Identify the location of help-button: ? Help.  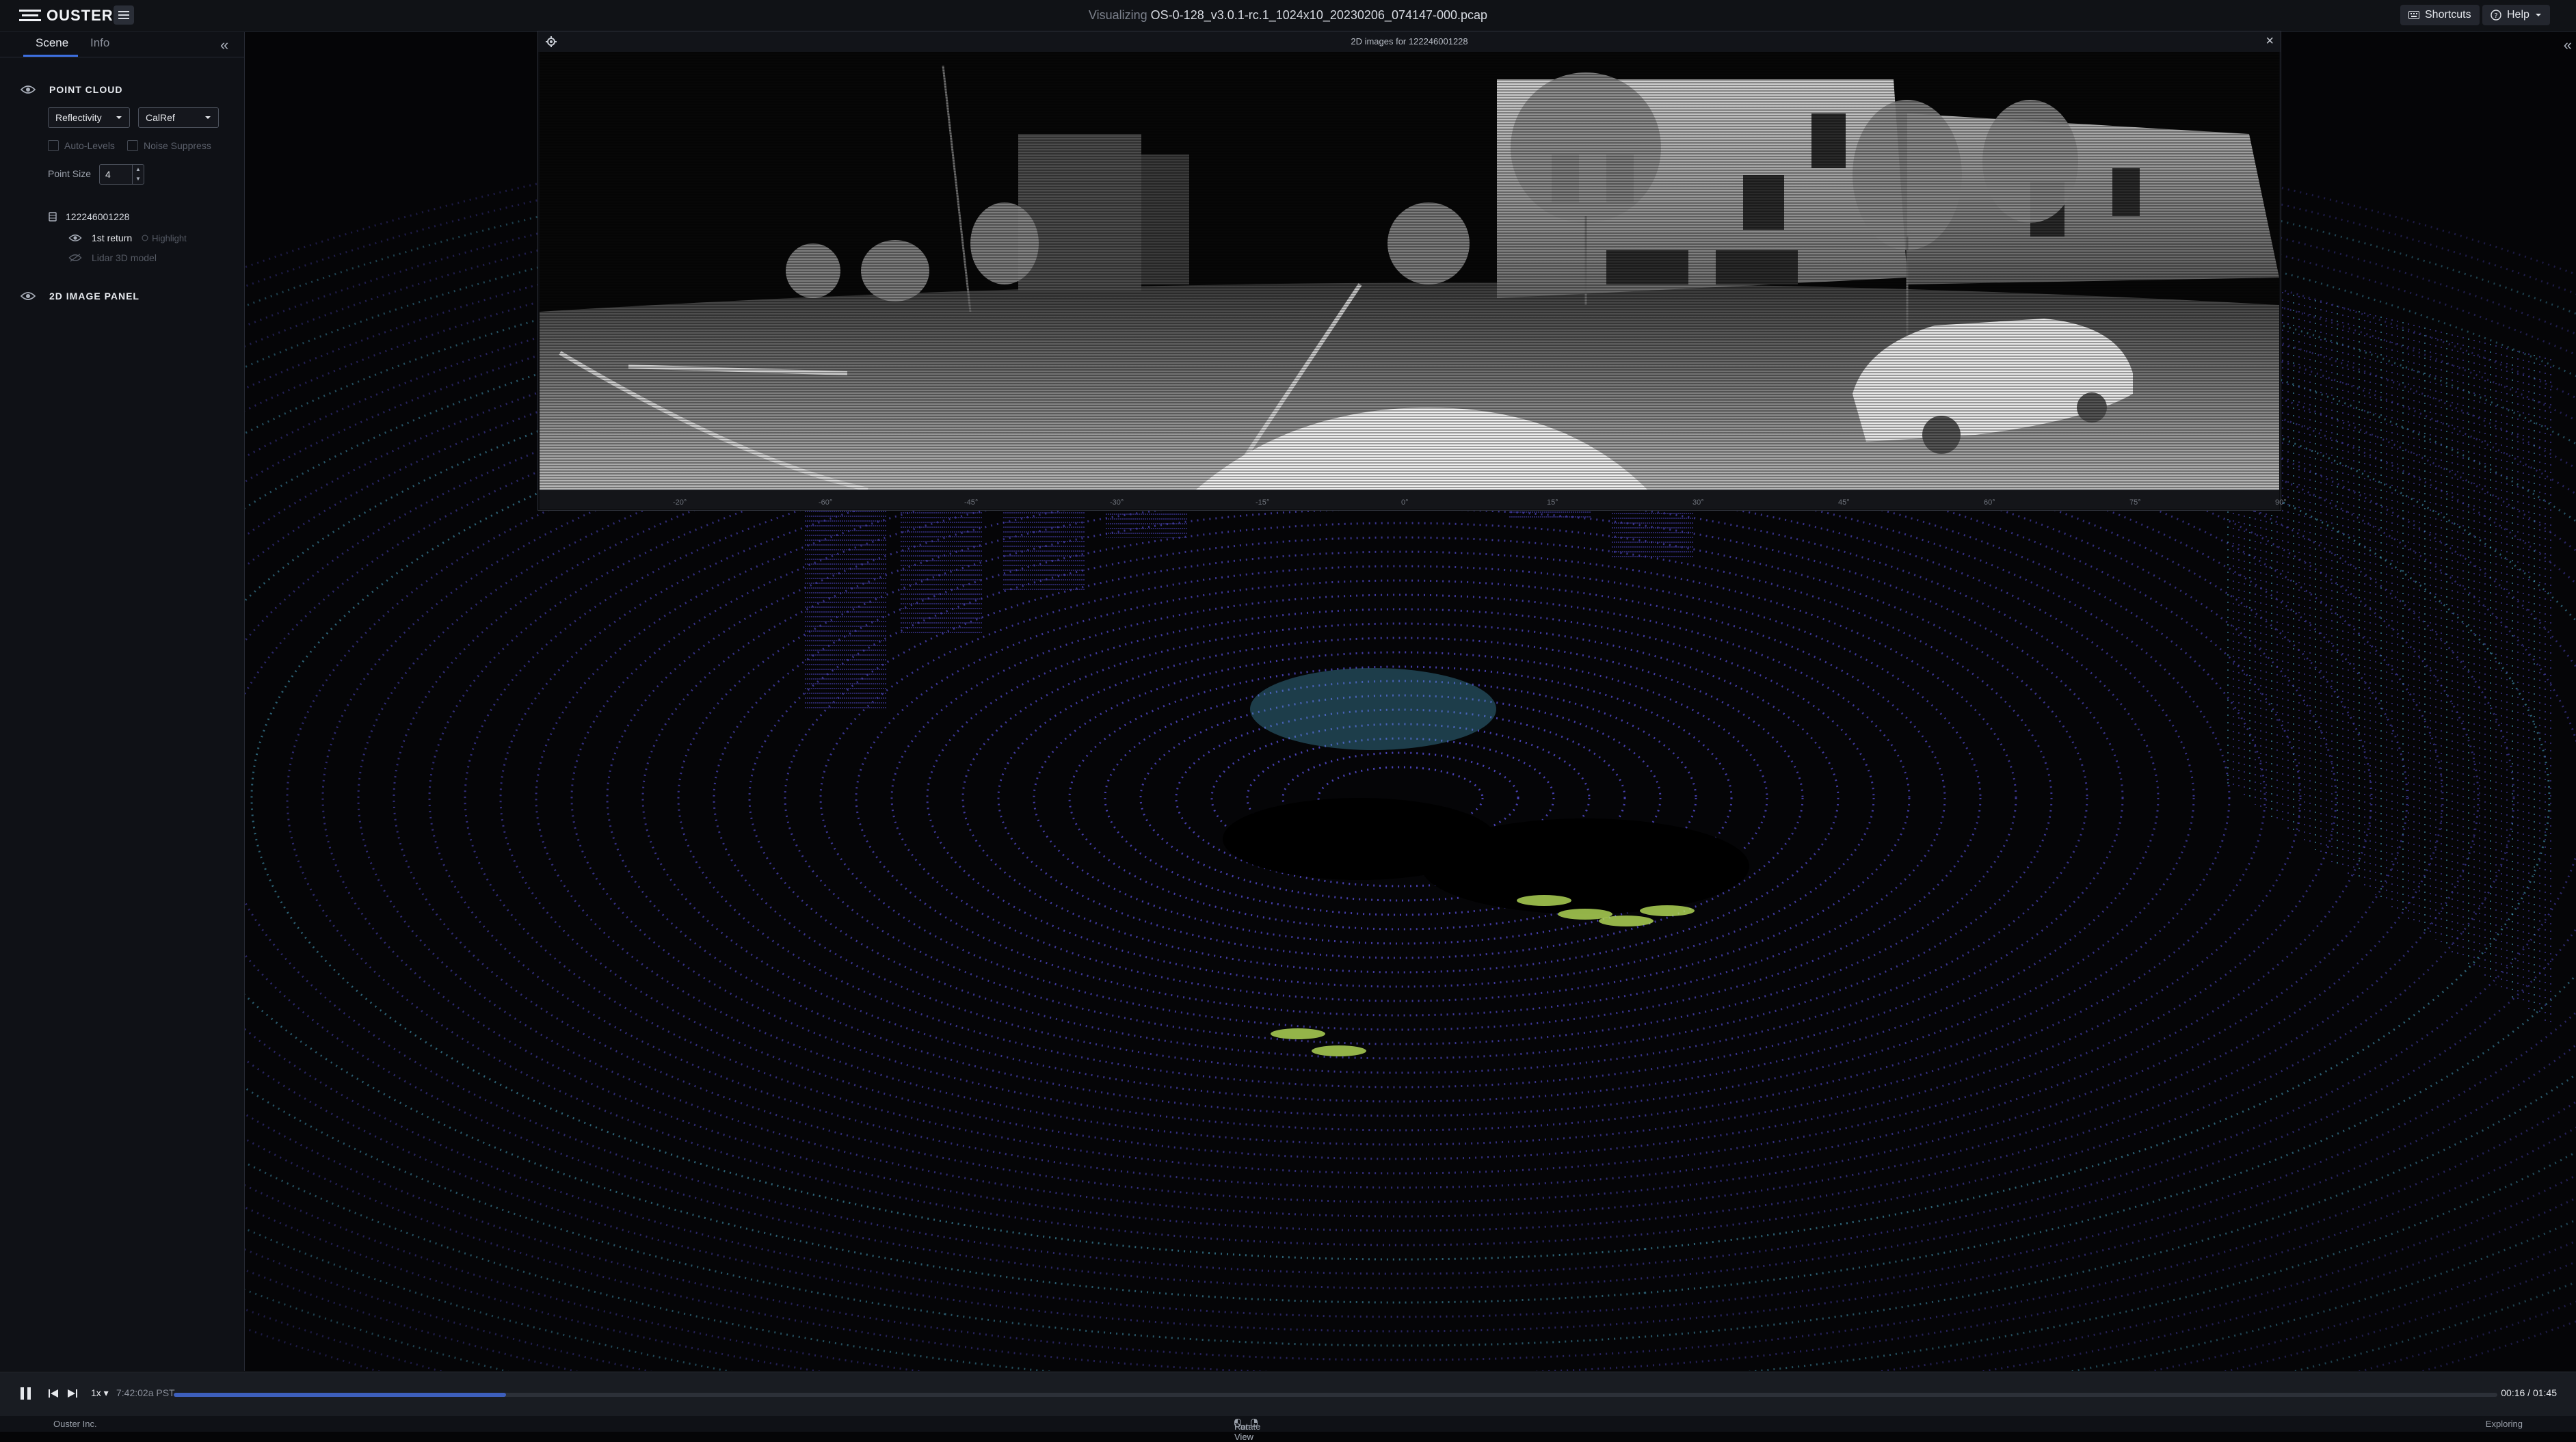
(2516, 15).